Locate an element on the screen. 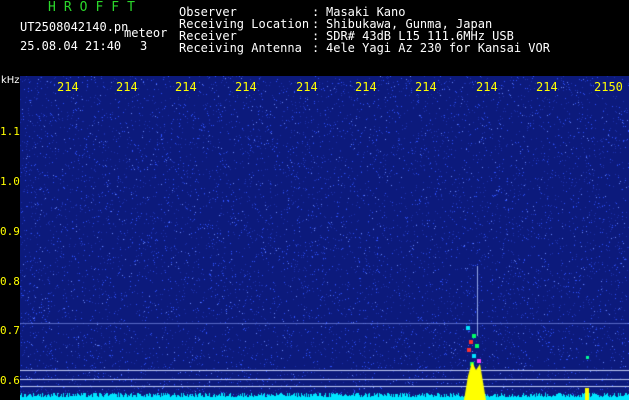 This screenshot has width=629, height=400. filename-suffix: meteor is located at coordinates (146, 33).